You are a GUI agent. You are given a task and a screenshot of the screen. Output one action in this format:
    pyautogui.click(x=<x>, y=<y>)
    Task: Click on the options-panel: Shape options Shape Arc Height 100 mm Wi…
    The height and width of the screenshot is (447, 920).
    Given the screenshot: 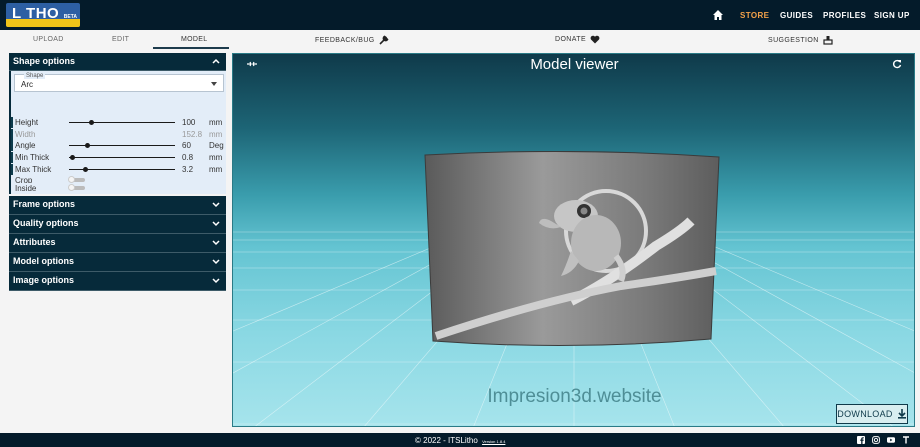 What is the action you would take?
    pyautogui.click(x=117, y=172)
    